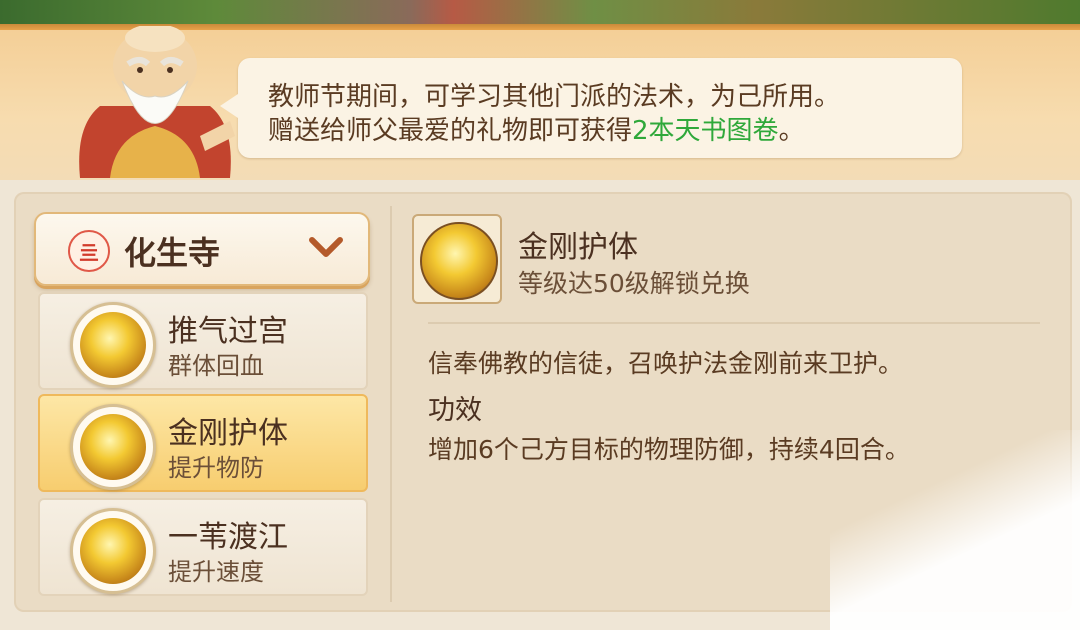  What do you see at coordinates (157, 102) in the screenshot?
I see `sage-master-portrait` at bounding box center [157, 102].